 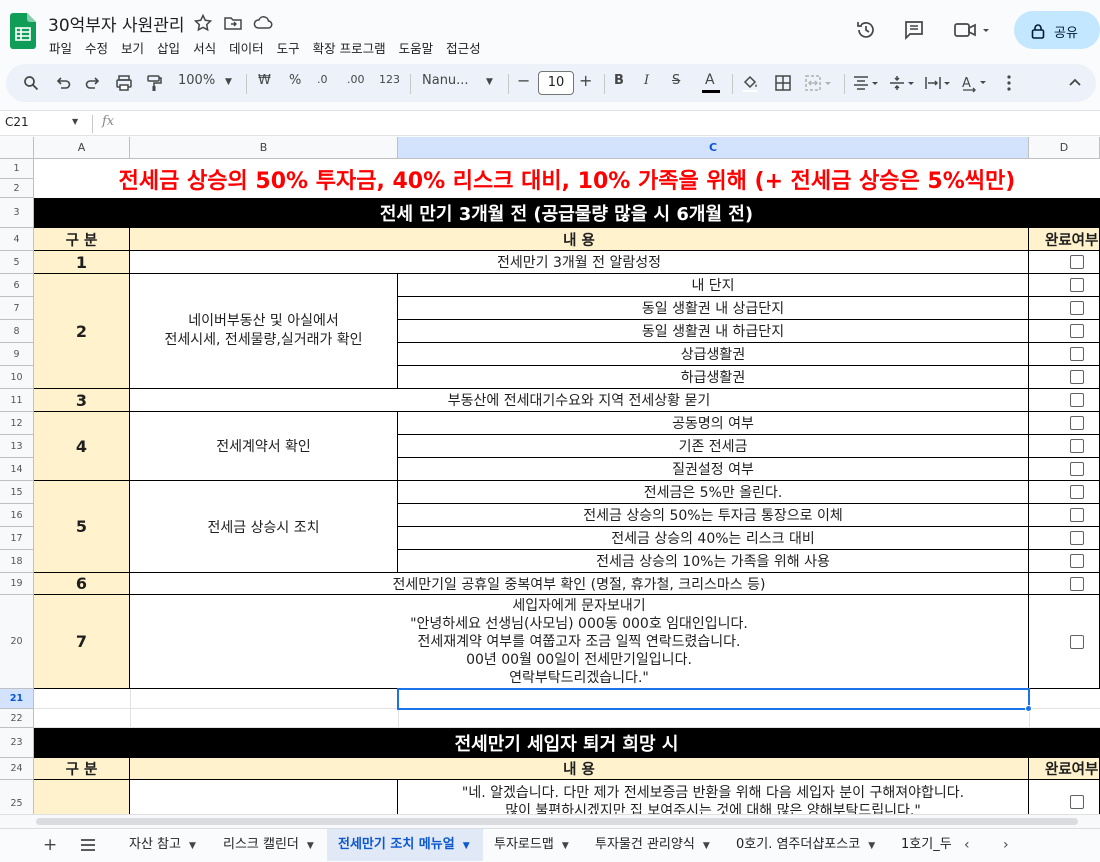 What do you see at coordinates (124, 83) in the screenshot?
I see `print-icon` at bounding box center [124, 83].